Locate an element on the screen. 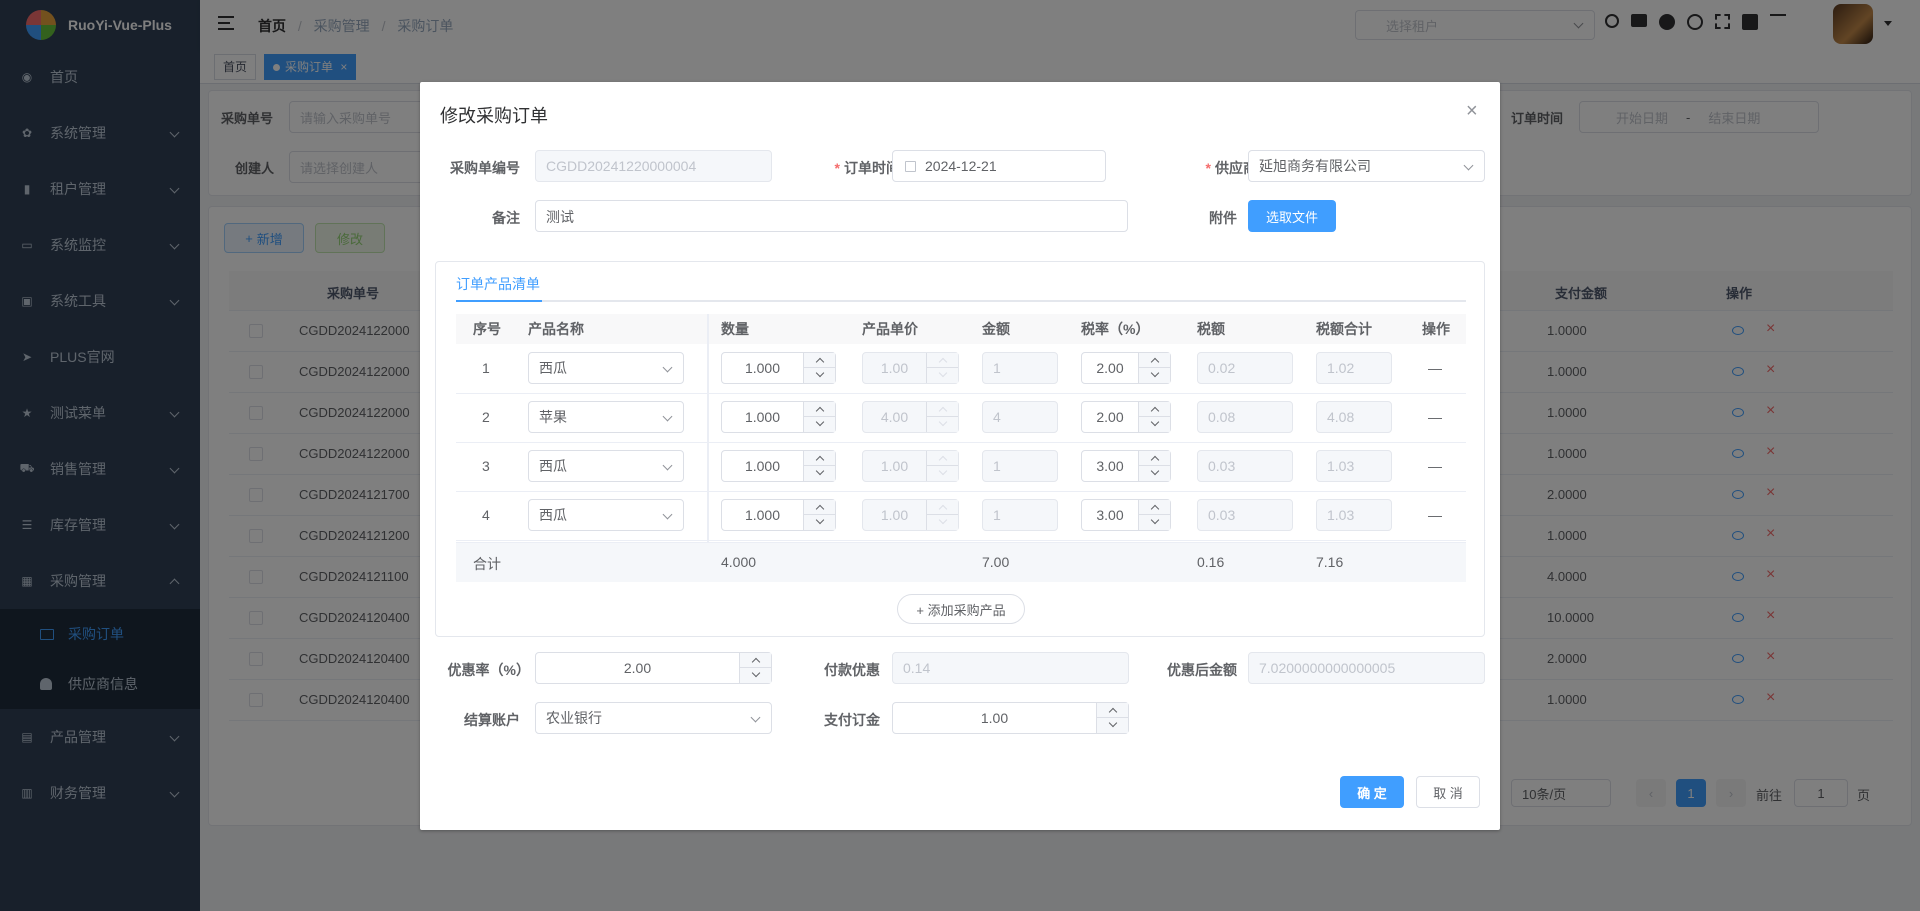  close-icon: × is located at coordinates (1472, 111).